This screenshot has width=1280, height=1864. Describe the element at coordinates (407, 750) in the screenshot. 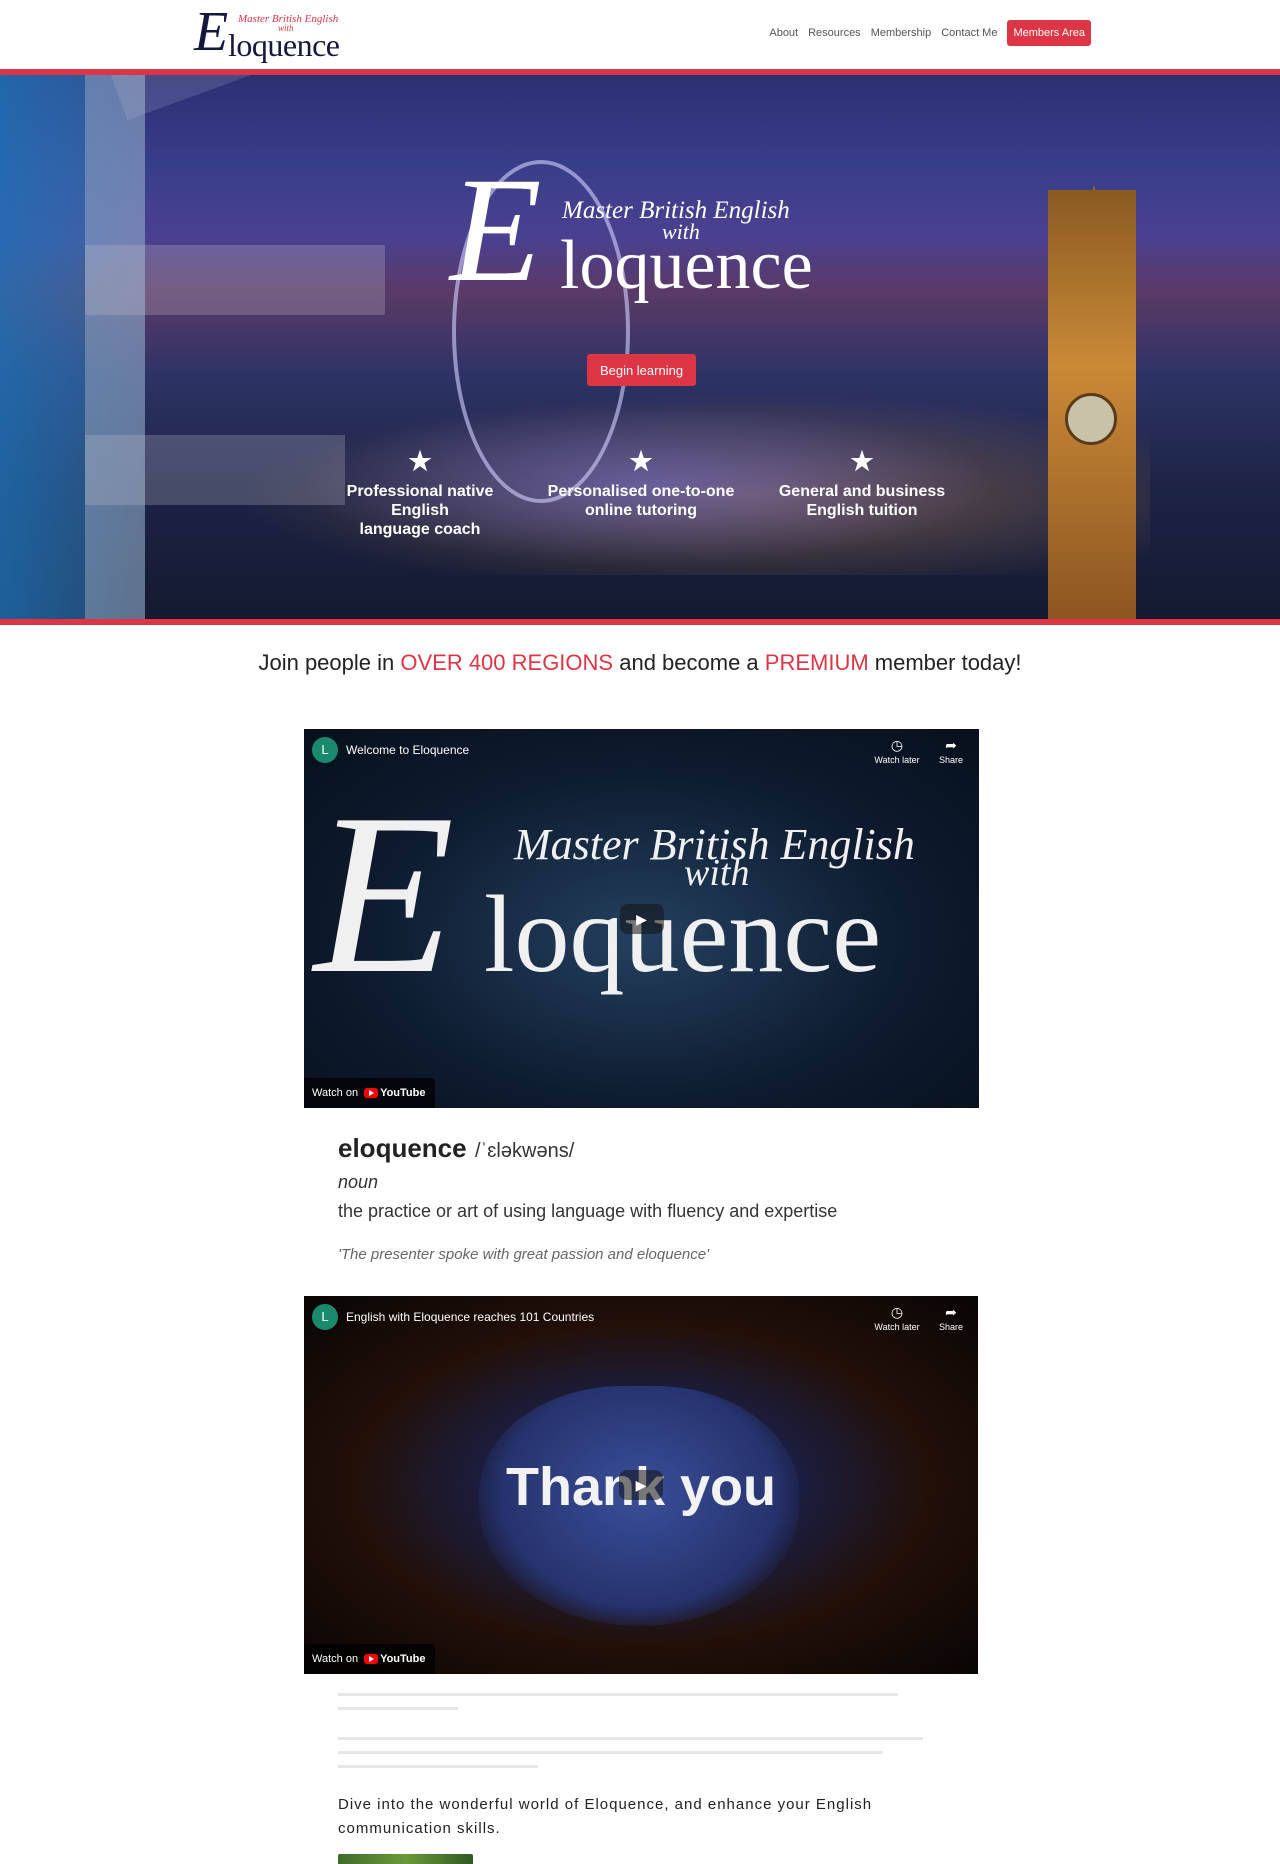

I see `video-title: Welcome to Eloquence` at that location.